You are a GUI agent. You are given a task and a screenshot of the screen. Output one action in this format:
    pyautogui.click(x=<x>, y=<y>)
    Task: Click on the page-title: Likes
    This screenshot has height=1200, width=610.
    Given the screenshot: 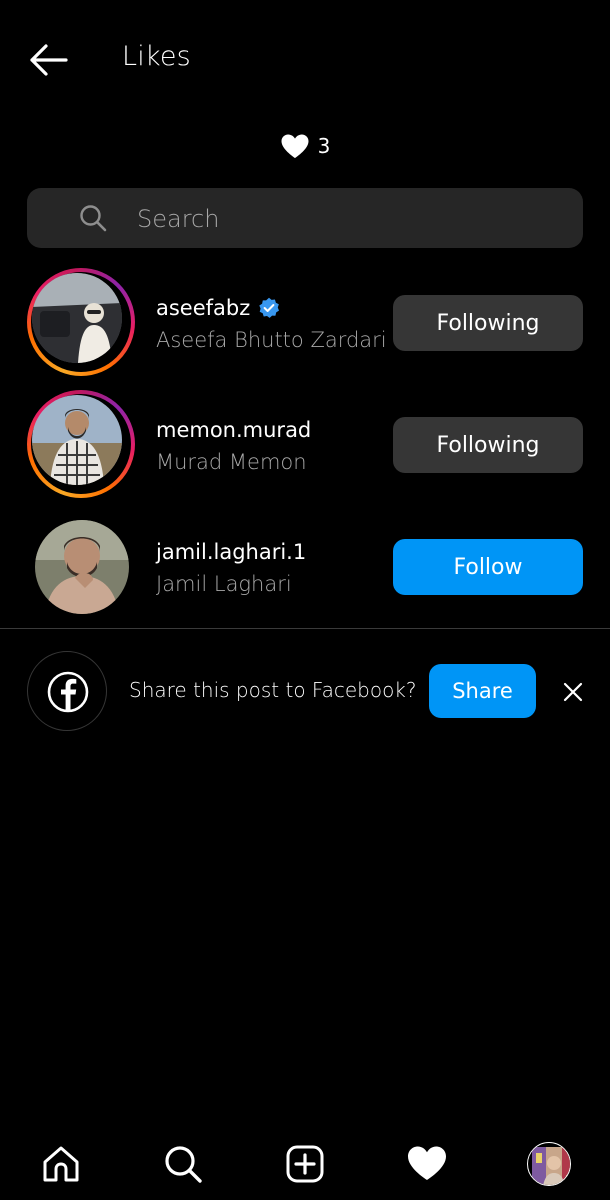 What is the action you would take?
    pyautogui.click(x=156, y=56)
    